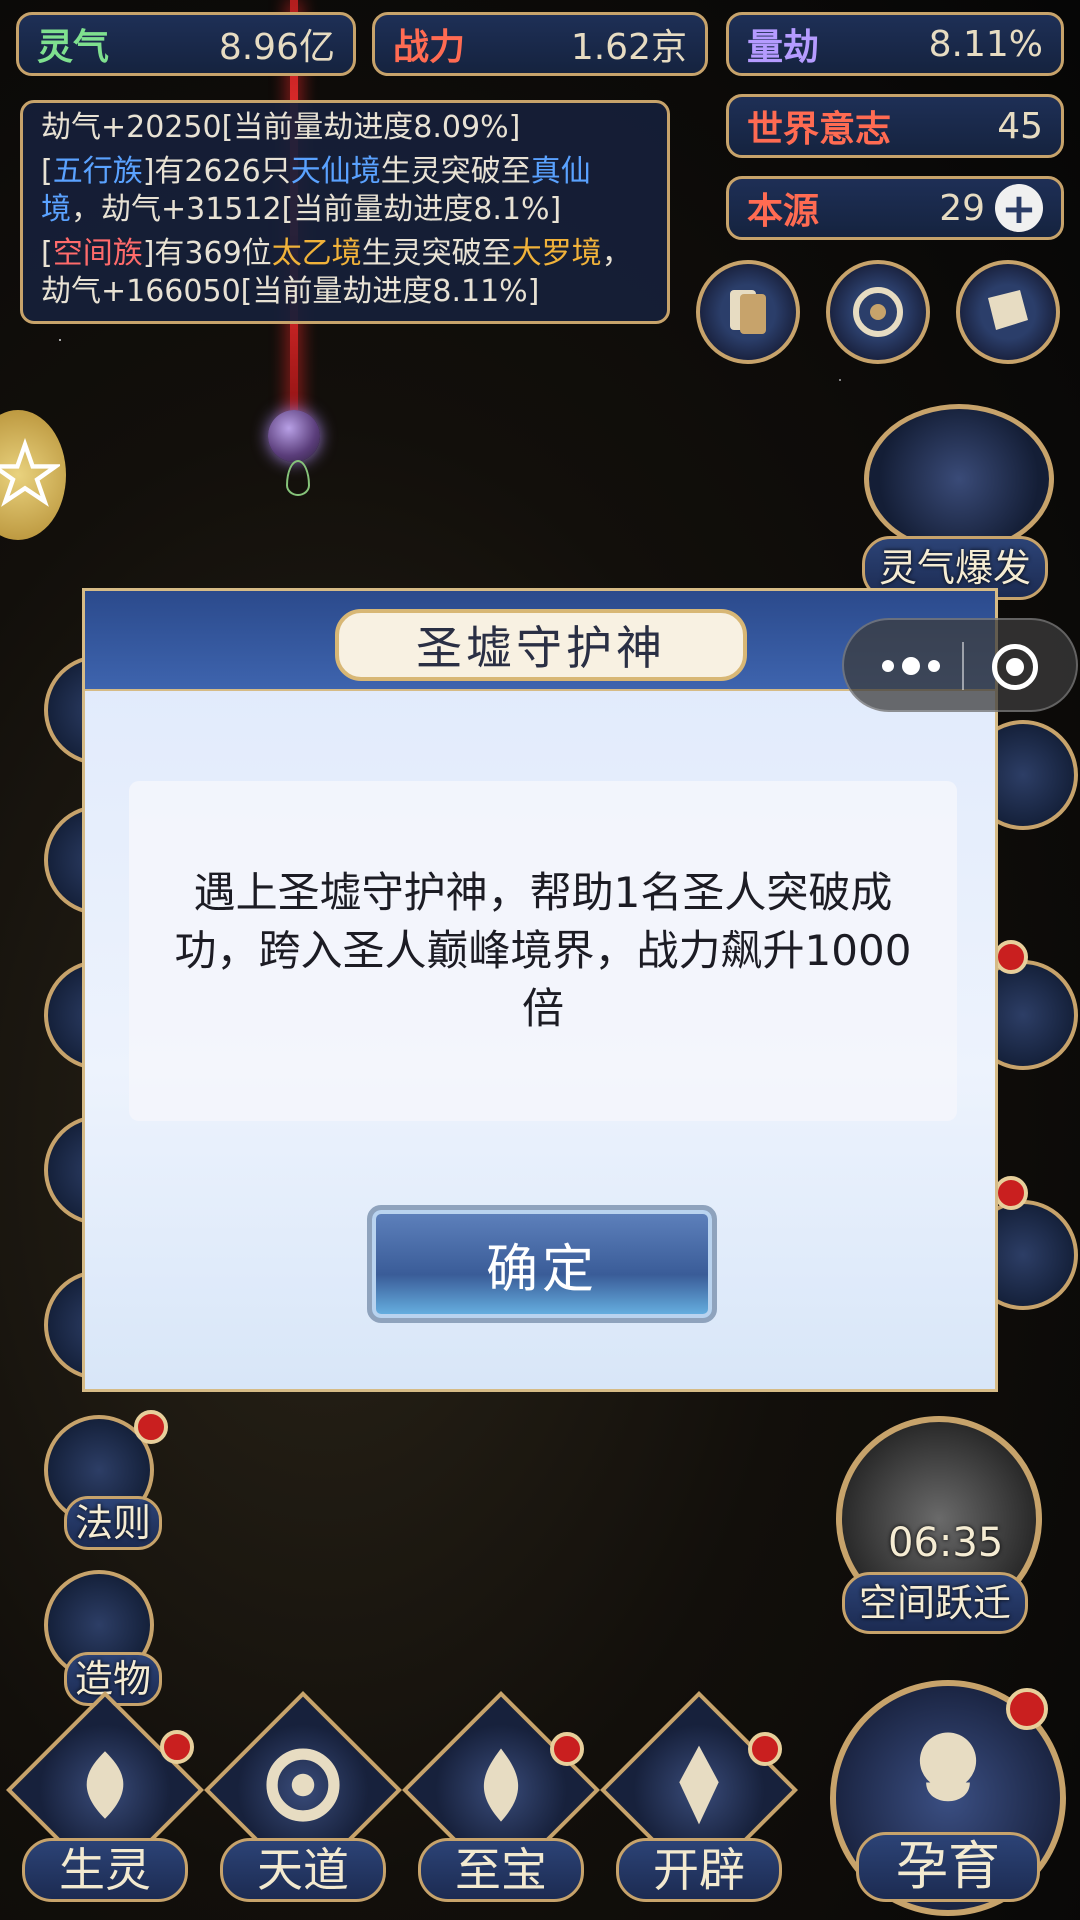  Describe the element at coordinates (948, 1767) in the screenshot. I see `fetus-icon` at that location.